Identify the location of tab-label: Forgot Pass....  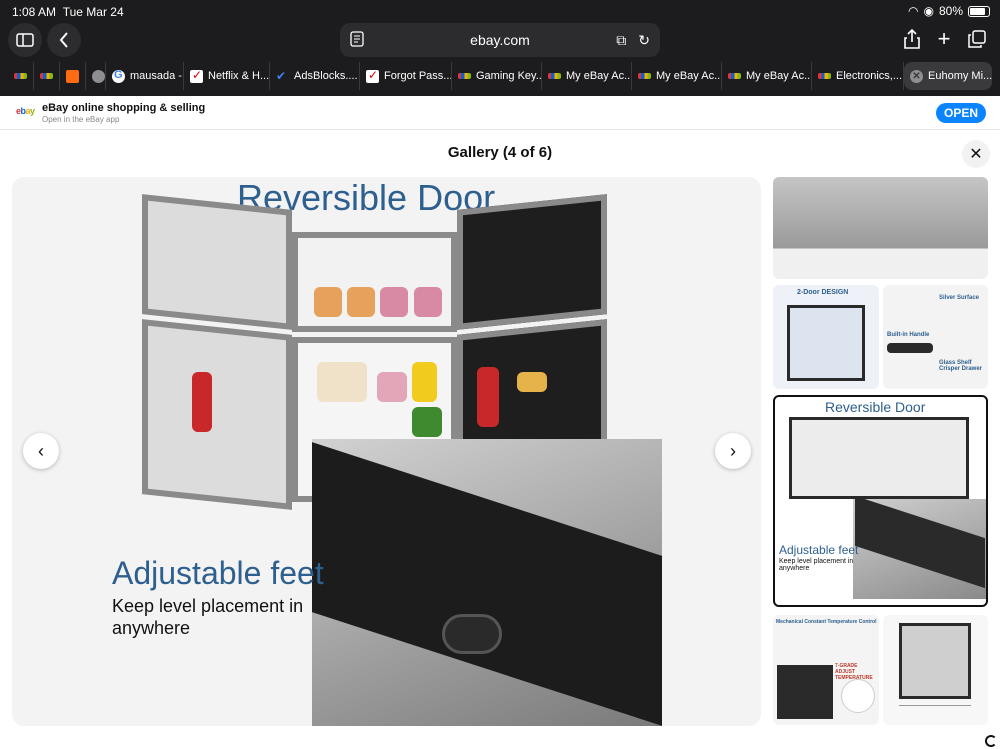
(418, 76).